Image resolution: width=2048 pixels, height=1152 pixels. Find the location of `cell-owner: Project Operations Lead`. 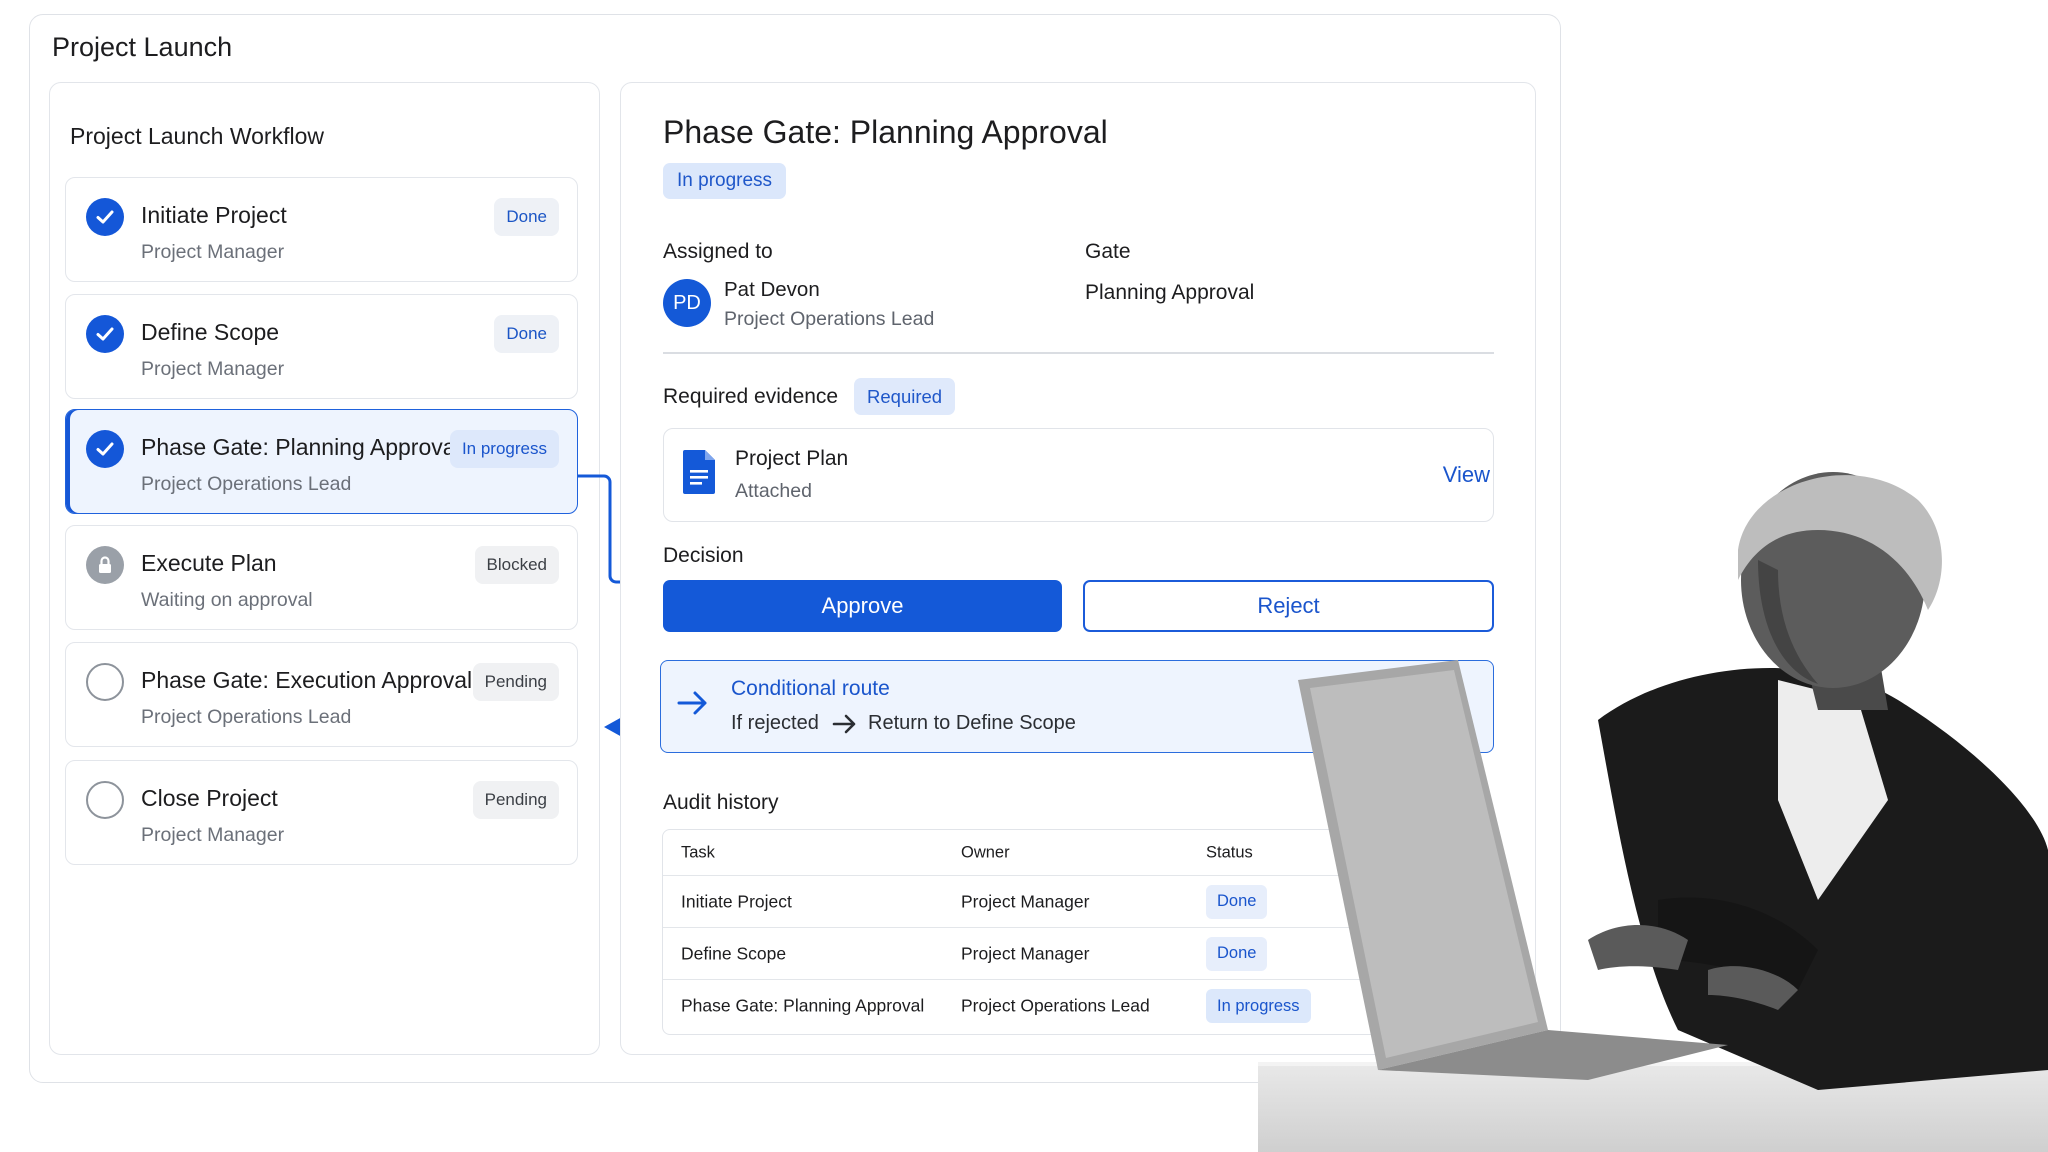

cell-owner: Project Operations Lead is located at coordinates (1055, 1005).